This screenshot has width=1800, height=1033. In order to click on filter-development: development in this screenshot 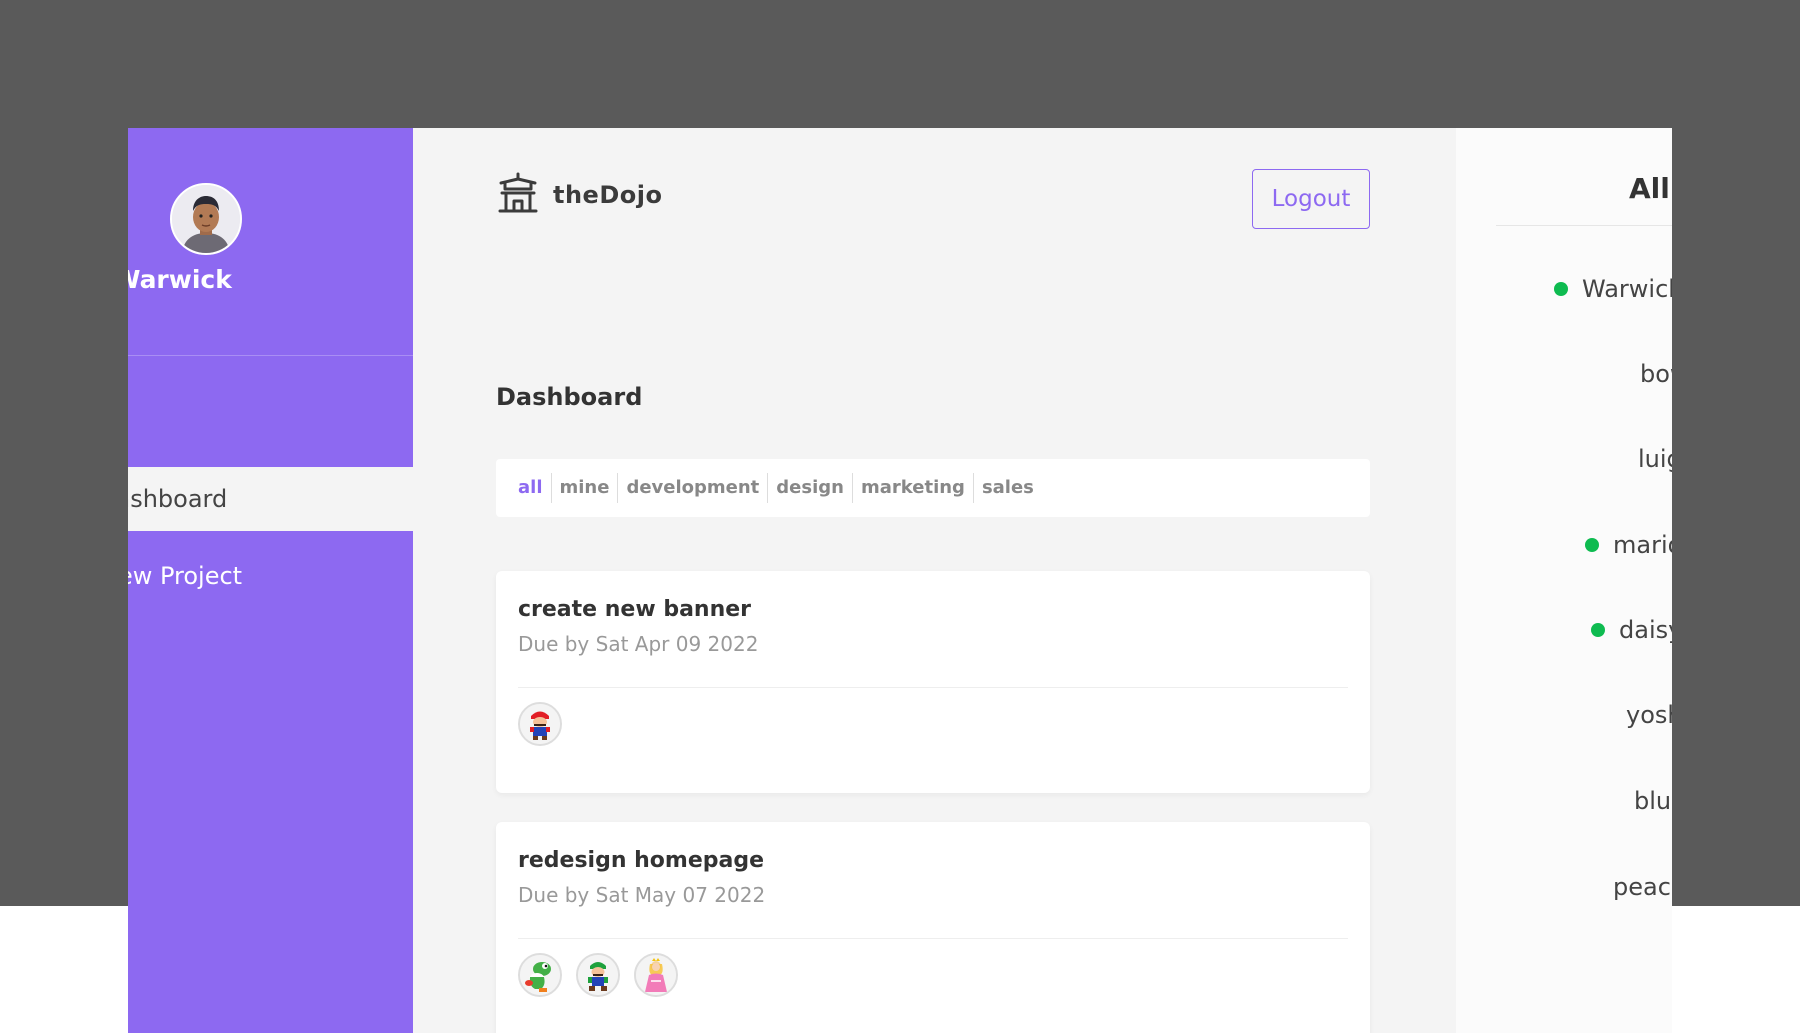, I will do `click(693, 488)`.